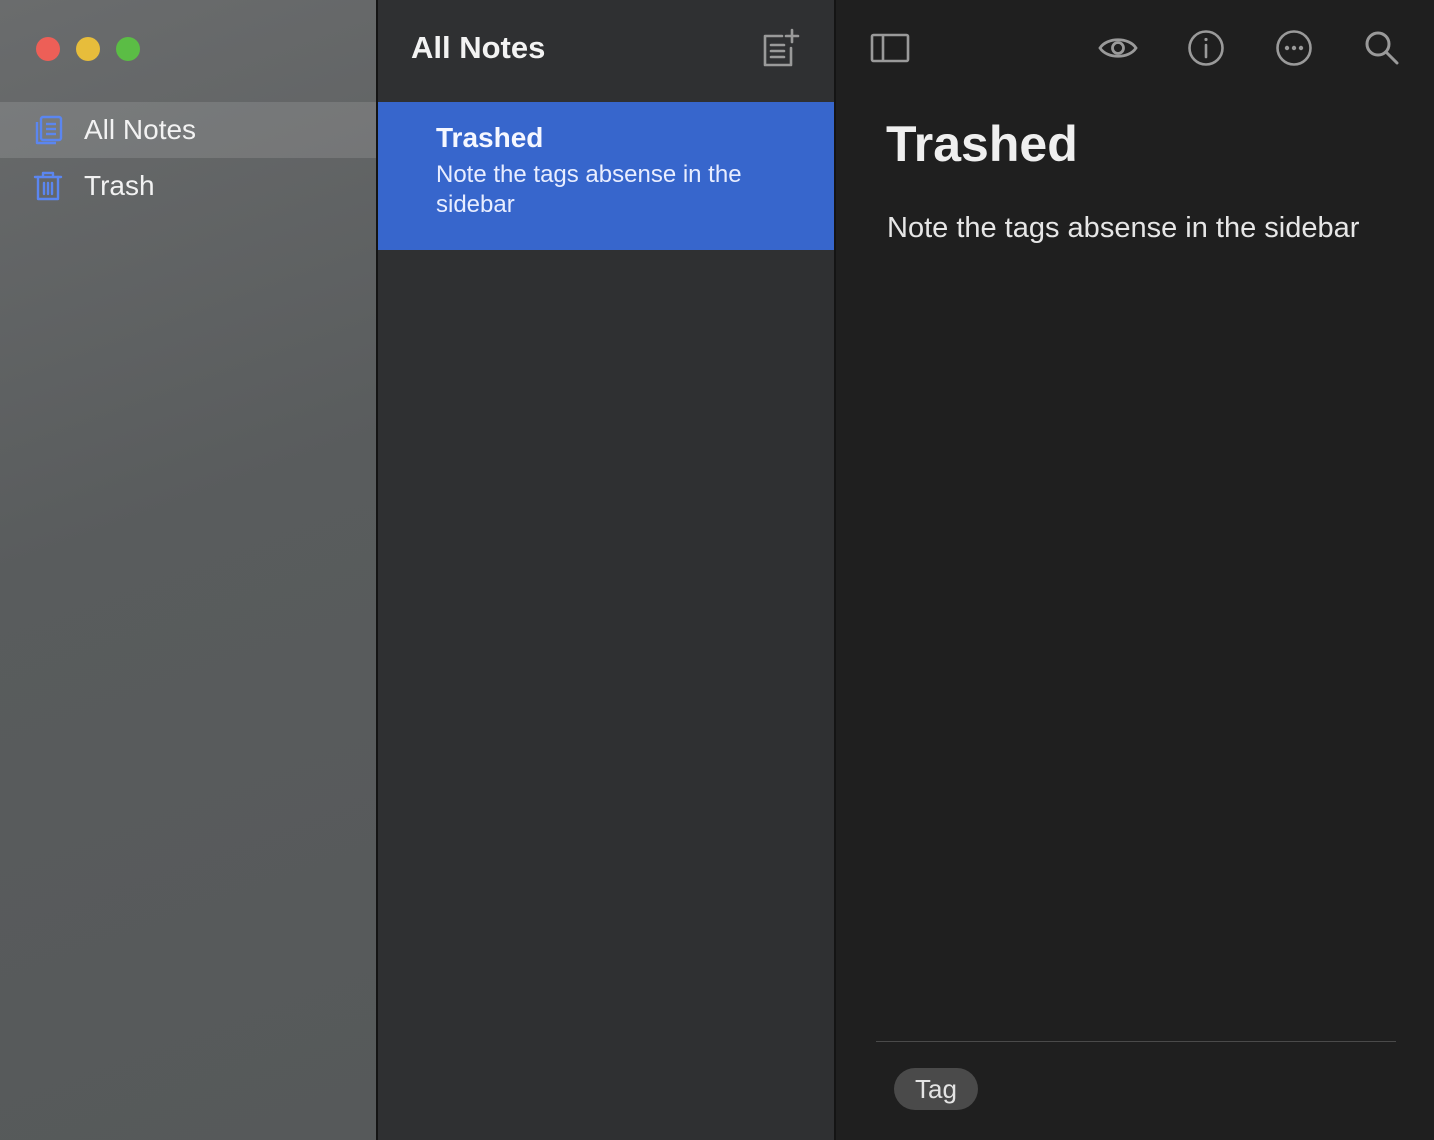  I want to click on sidebar-item-all-notes: All Notes, so click(188, 130).